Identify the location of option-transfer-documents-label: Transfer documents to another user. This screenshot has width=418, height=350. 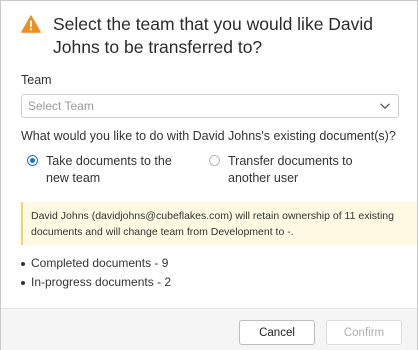
(290, 169).